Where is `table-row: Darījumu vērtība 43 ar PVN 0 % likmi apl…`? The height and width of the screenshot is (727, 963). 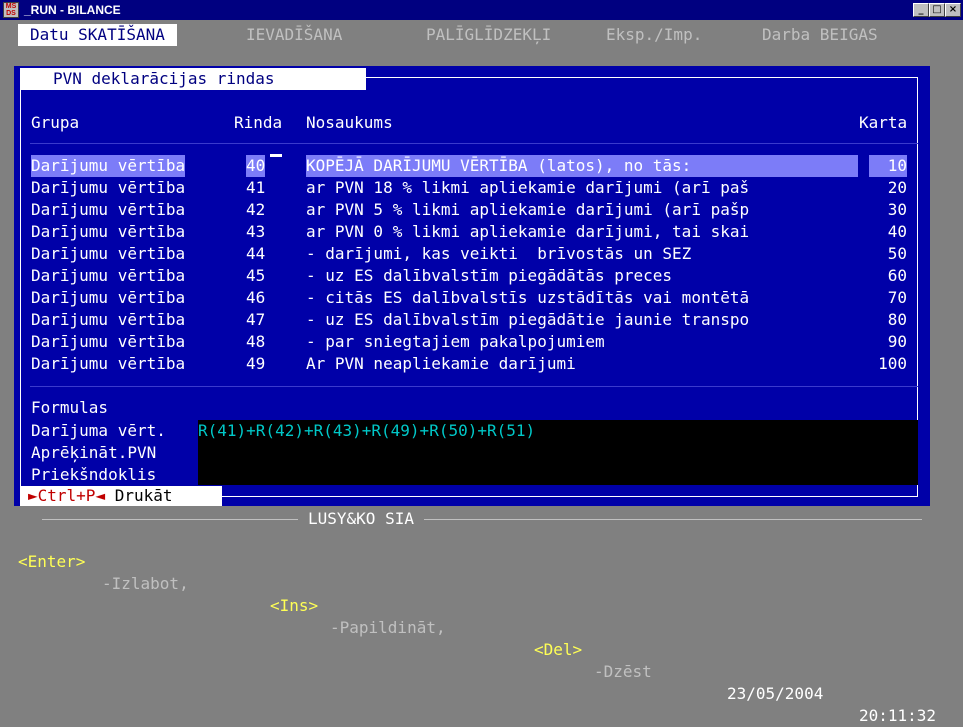 table-row: Darījumu vērtība 43 ar PVN 0 % likmi apl… is located at coordinates (481, 232).